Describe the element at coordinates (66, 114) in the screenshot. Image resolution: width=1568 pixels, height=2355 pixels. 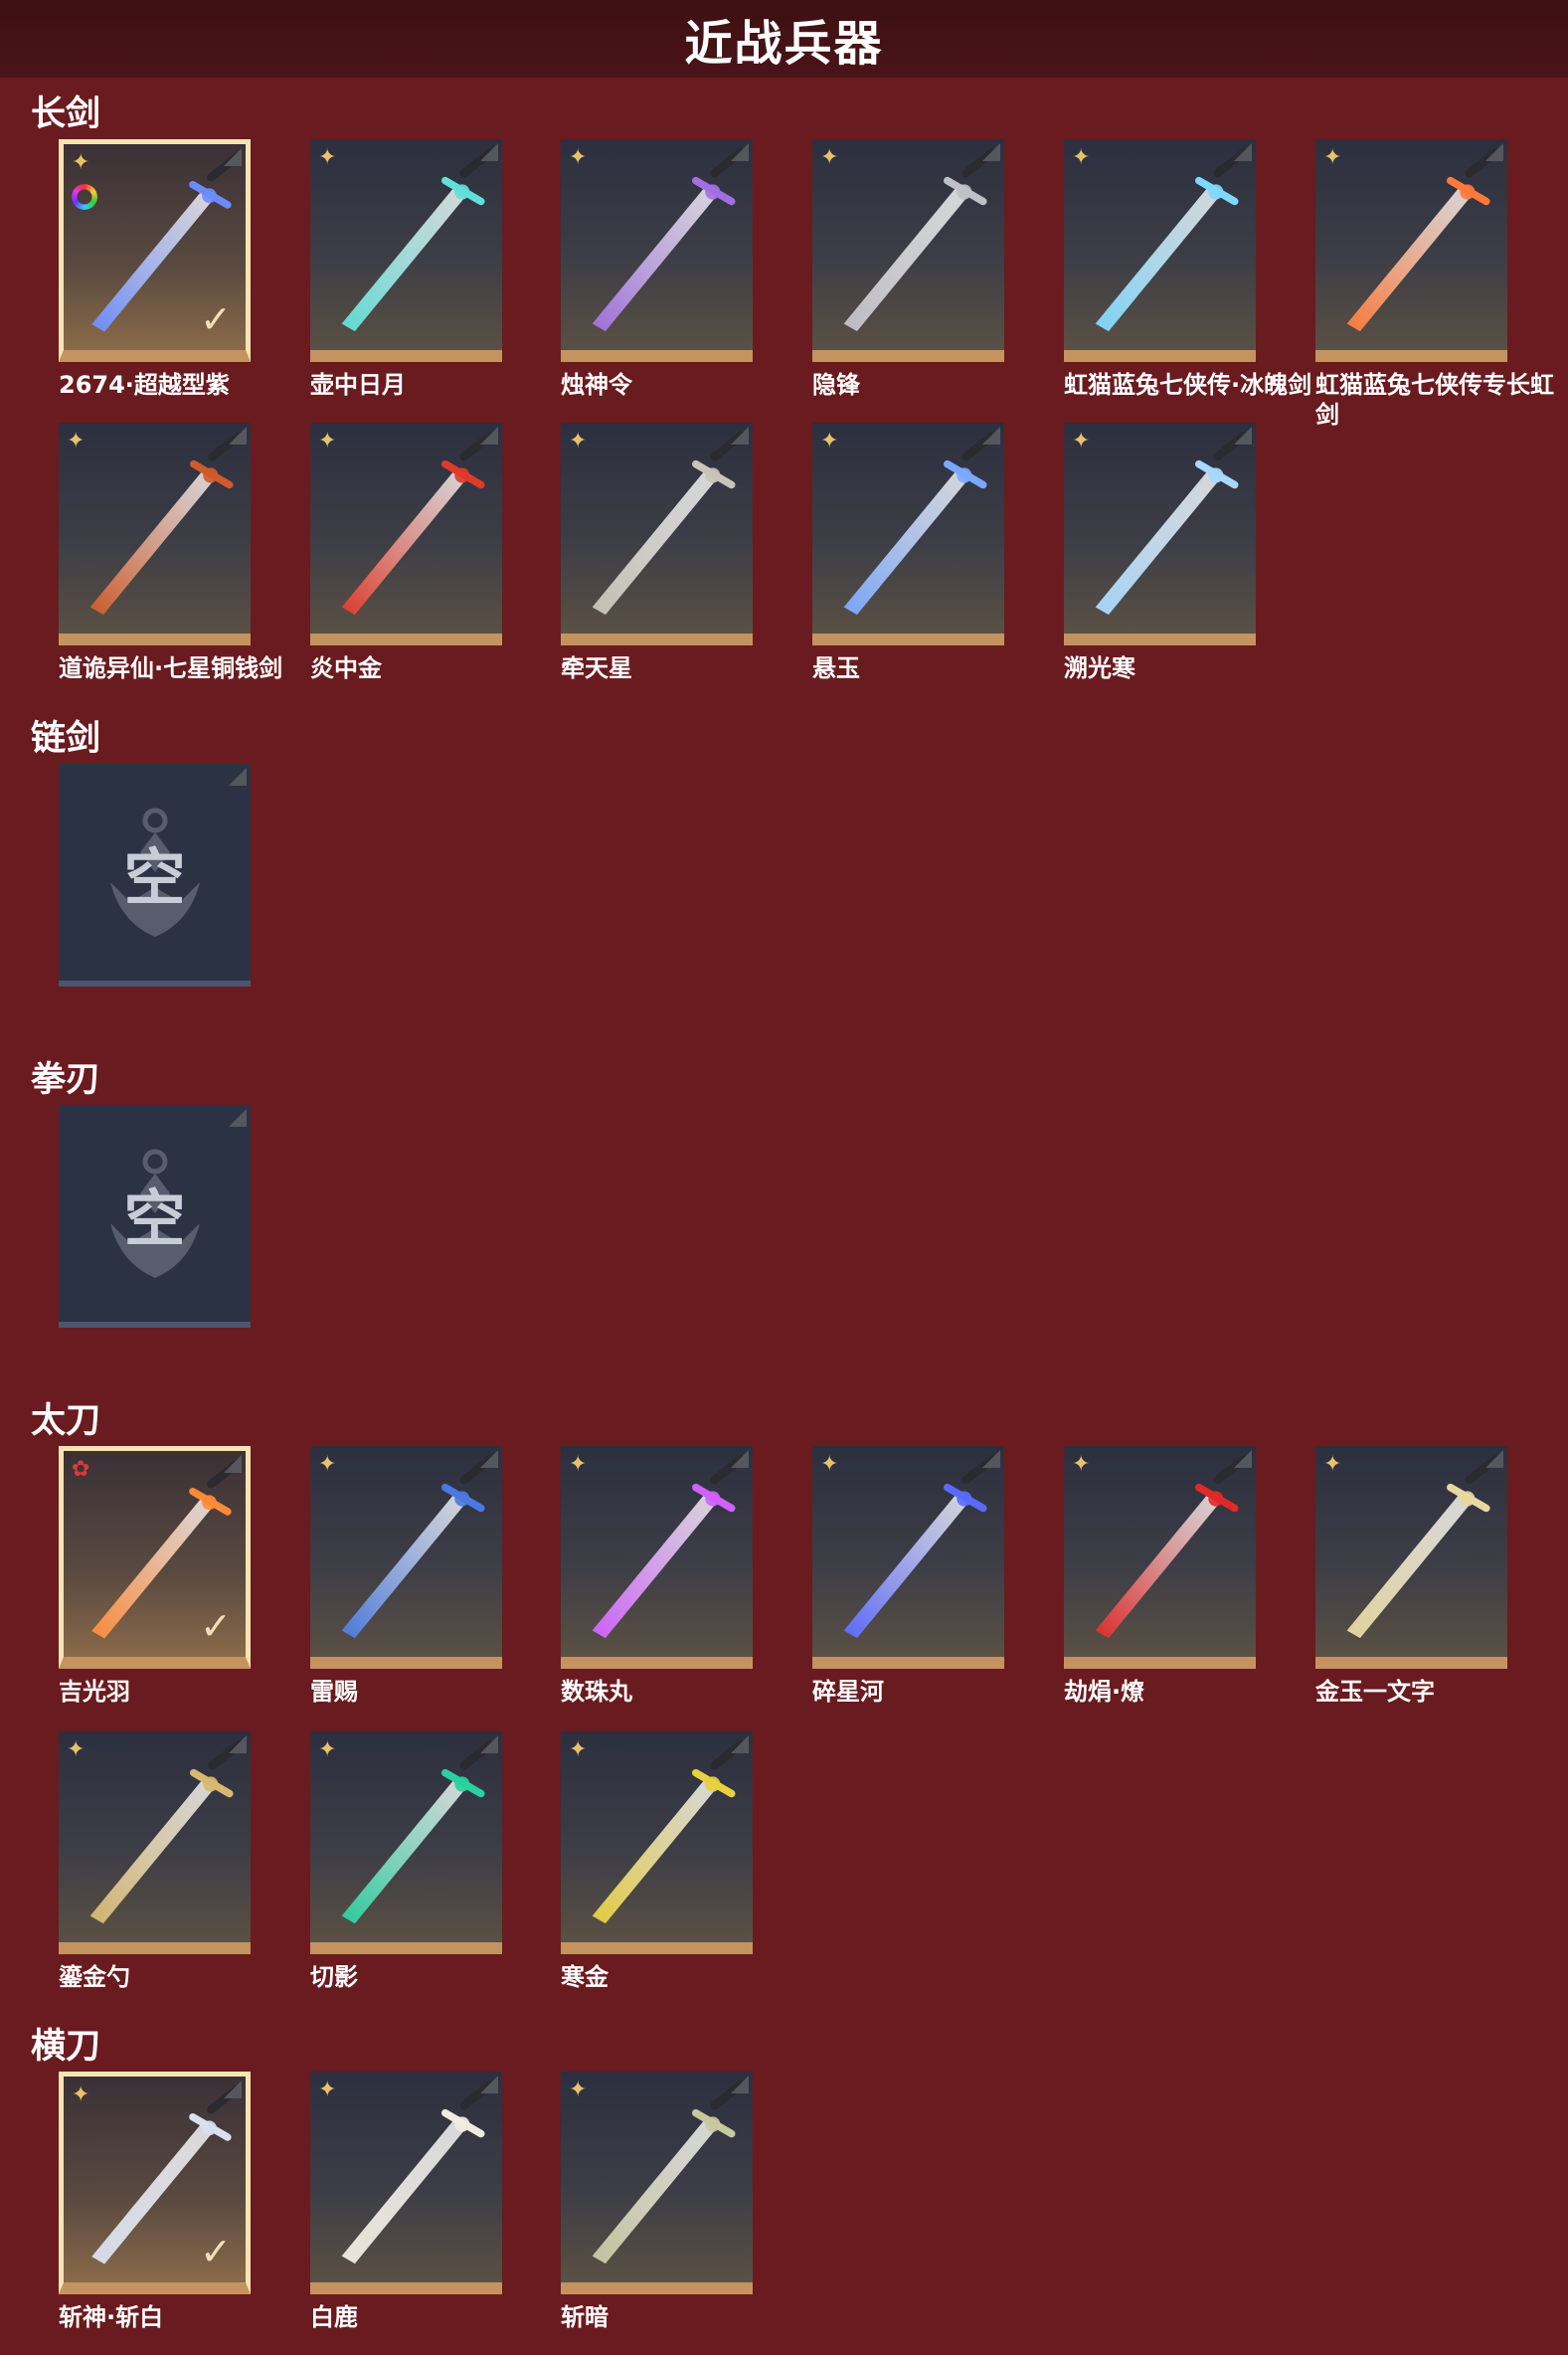
I see `category-heading: 长剑` at that location.